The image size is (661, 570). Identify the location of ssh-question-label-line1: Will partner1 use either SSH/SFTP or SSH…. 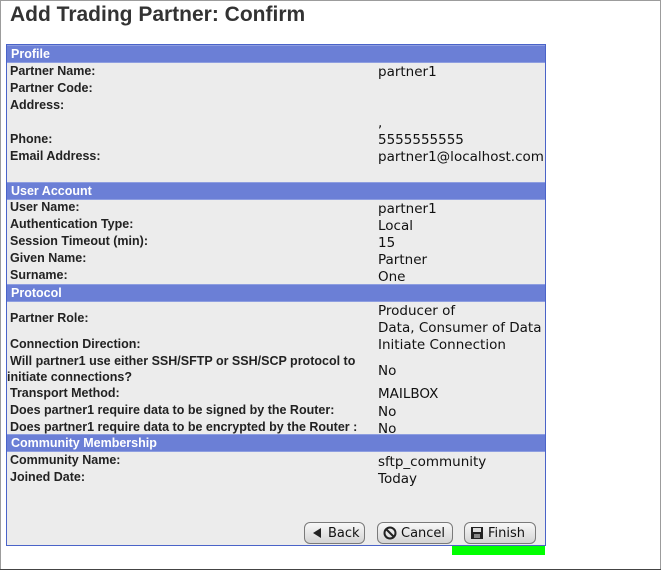
(183, 361).